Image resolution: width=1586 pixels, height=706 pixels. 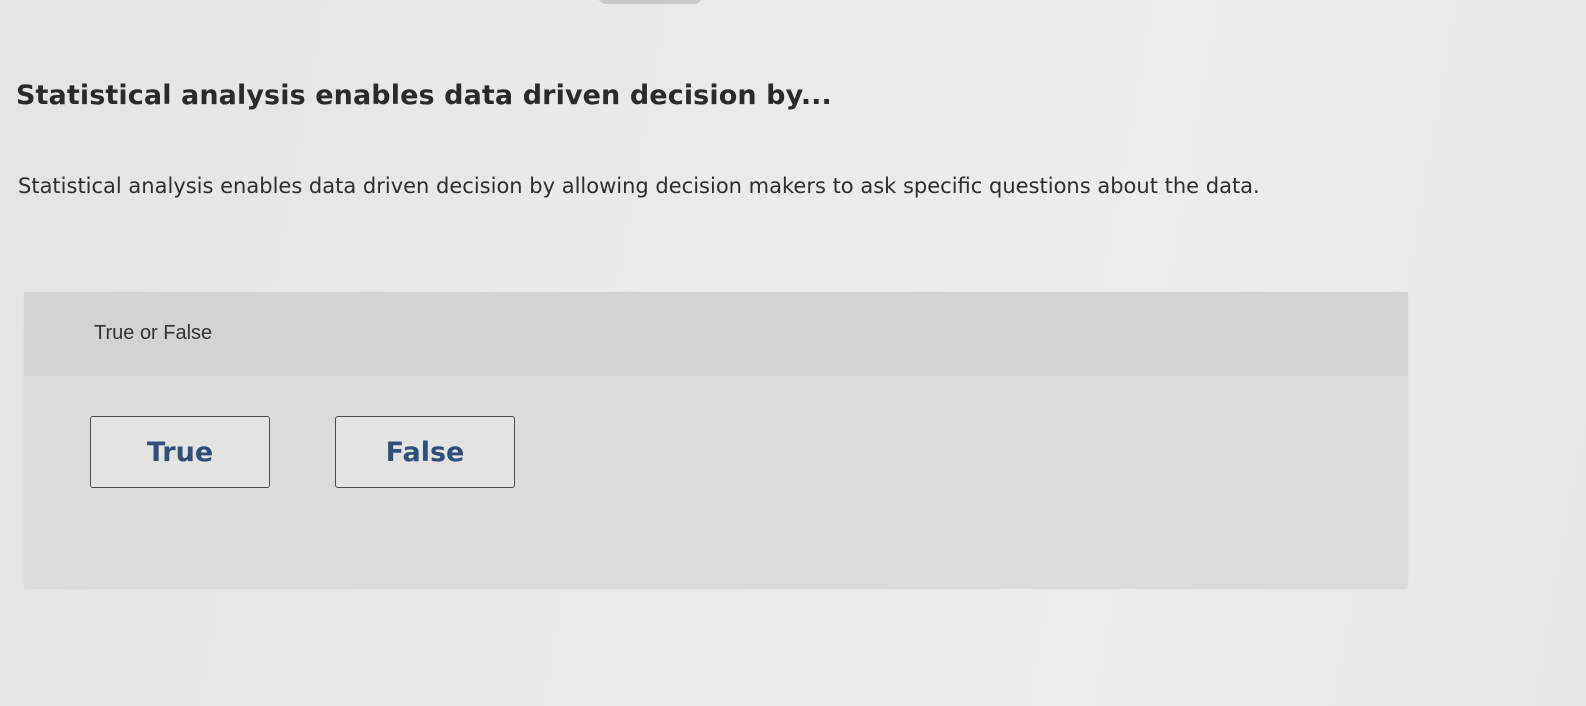 I want to click on question-type-label: True or False, so click(x=153, y=333).